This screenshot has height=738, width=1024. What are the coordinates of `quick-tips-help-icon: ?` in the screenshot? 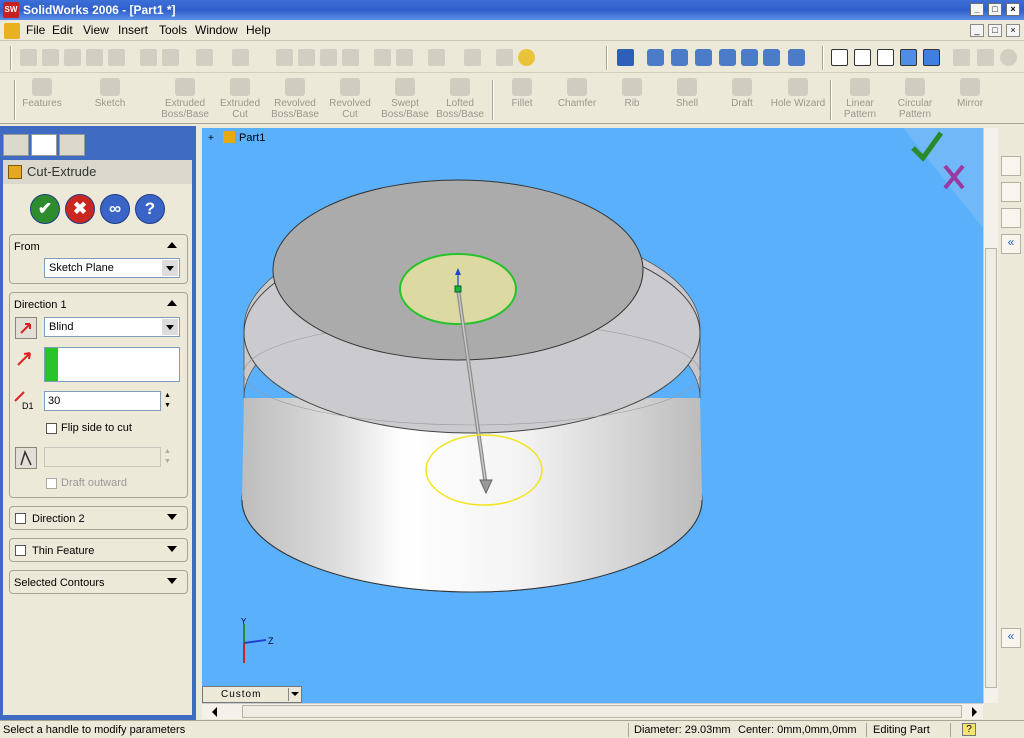 It's located at (969, 729).